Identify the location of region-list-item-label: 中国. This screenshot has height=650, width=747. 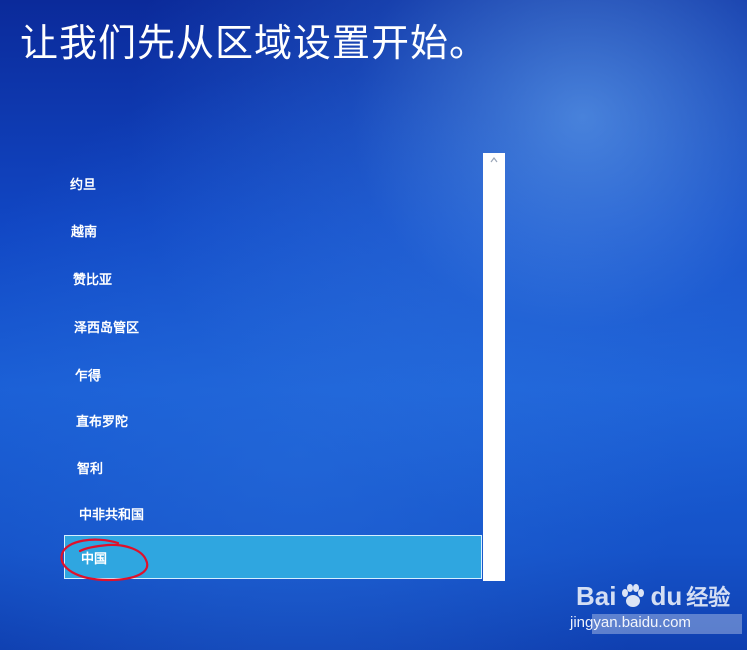
(94, 559).